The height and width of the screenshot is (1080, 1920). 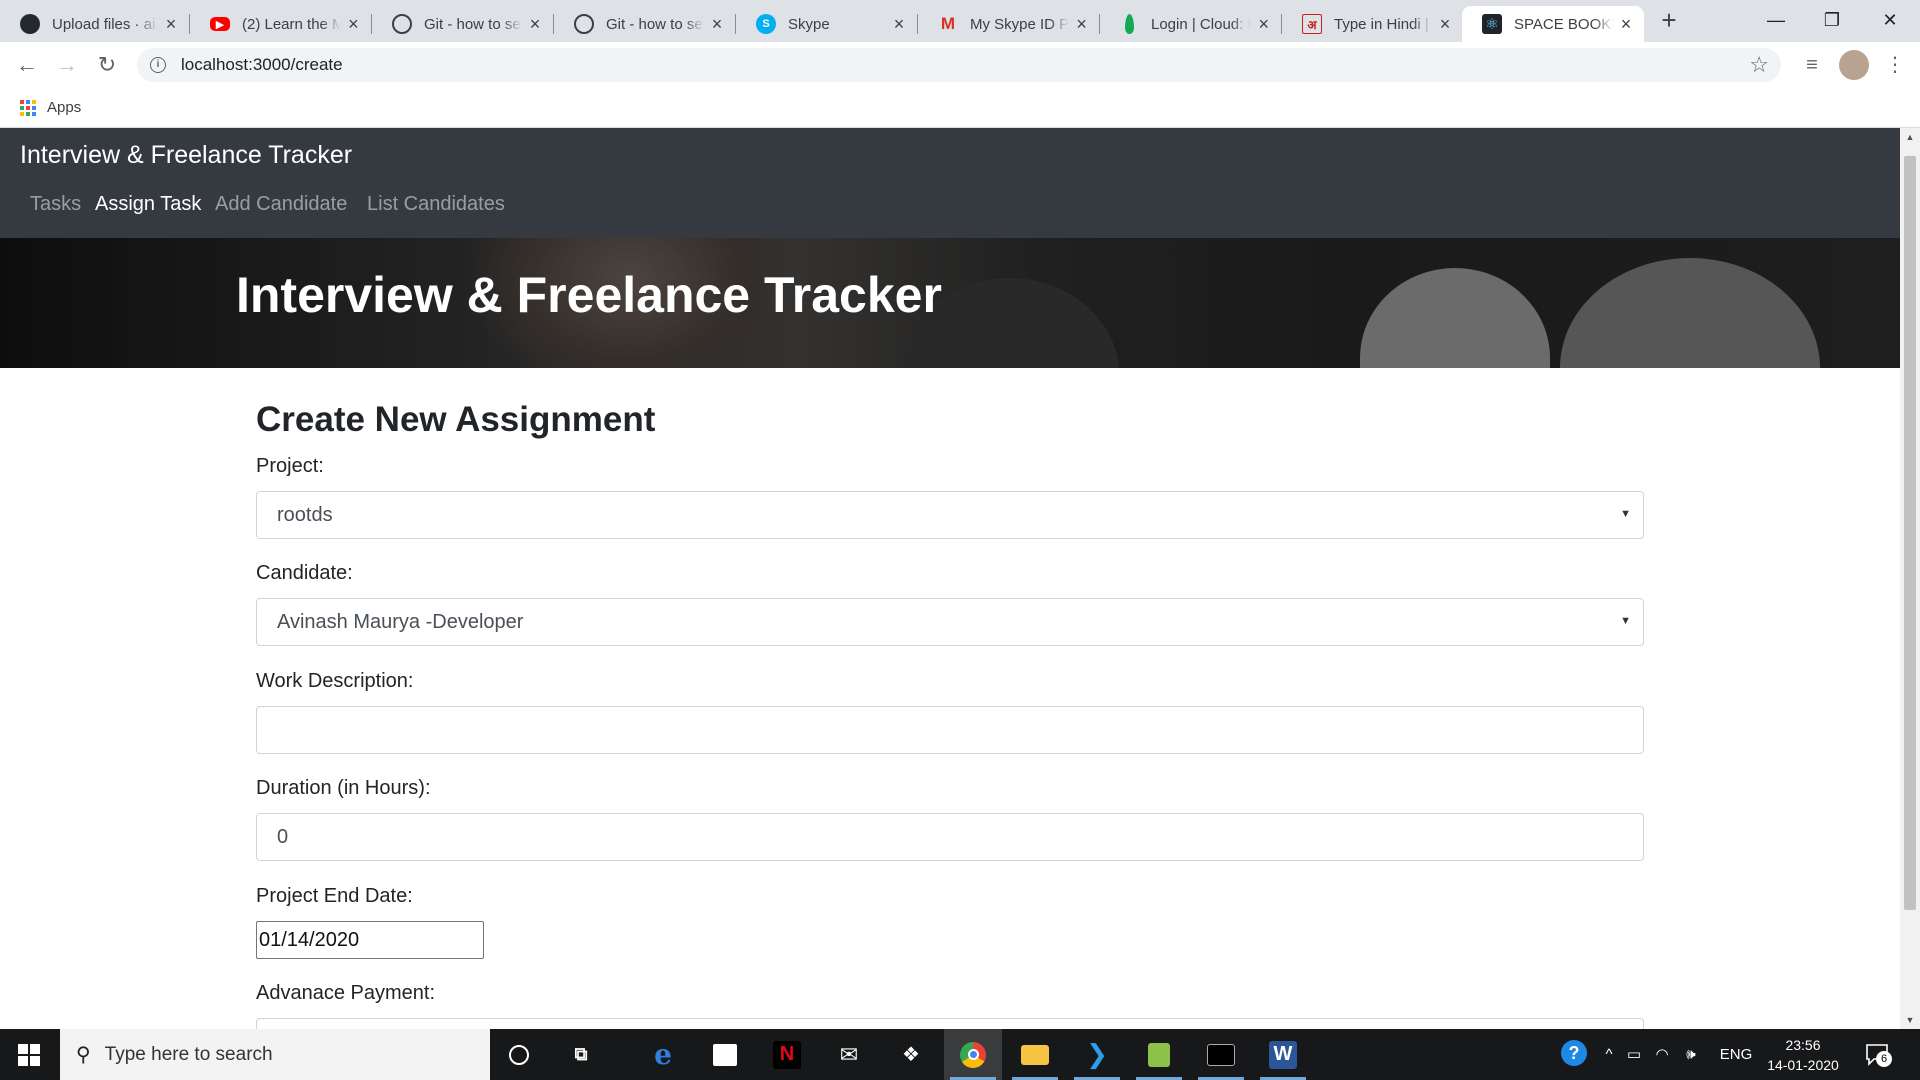 What do you see at coordinates (29, 1055) in the screenshot?
I see `windows-start-icon` at bounding box center [29, 1055].